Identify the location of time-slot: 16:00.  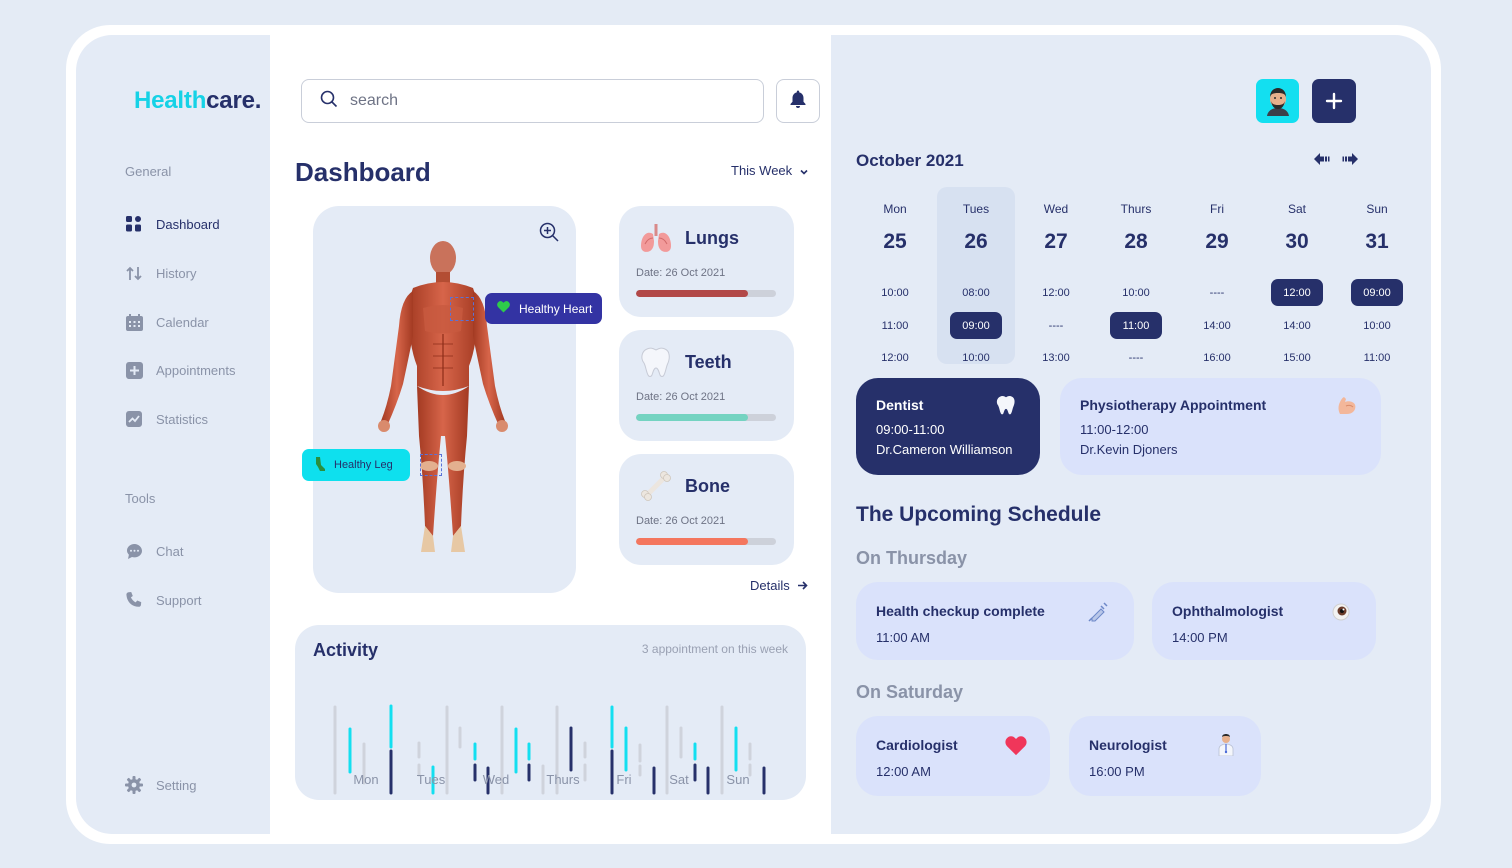
(1217, 357).